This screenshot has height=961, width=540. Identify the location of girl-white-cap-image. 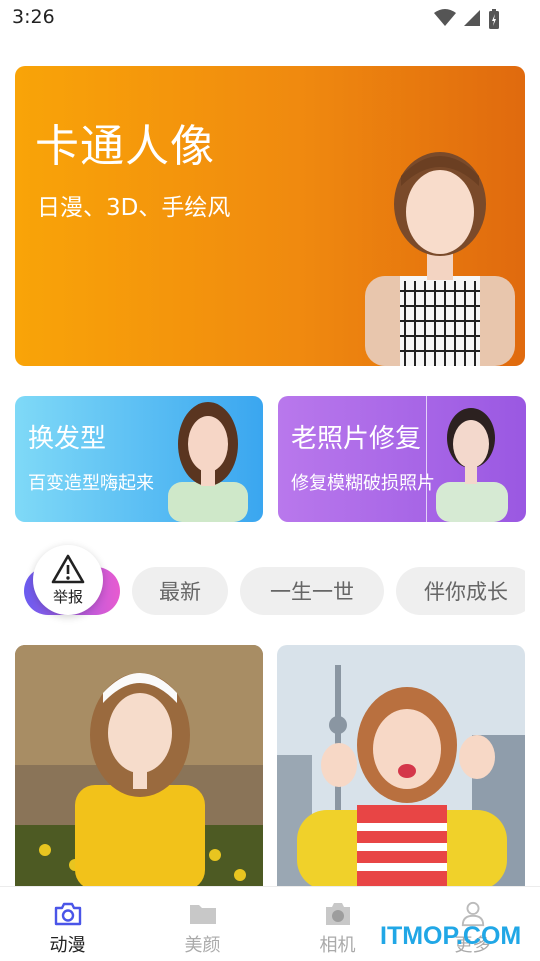
(139, 767).